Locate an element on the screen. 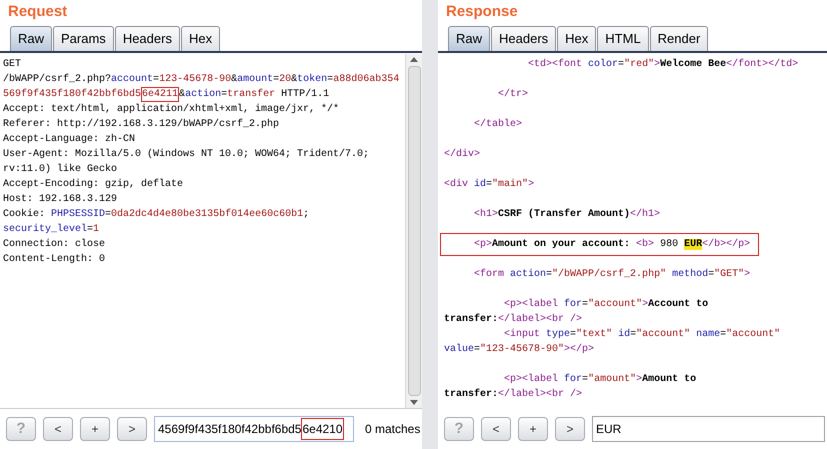  match-count: 0 matches is located at coordinates (392, 429).